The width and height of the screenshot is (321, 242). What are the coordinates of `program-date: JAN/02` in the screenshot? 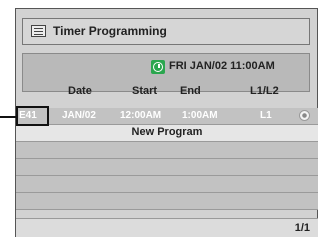 It's located at (79, 115).